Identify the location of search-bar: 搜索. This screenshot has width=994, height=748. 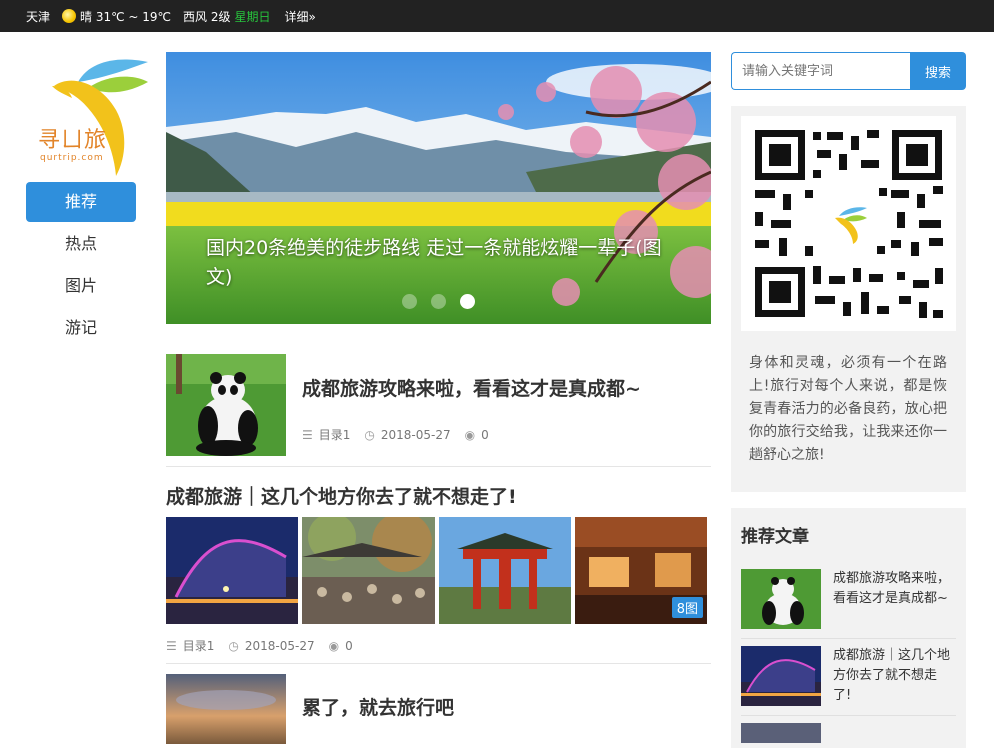
(848, 71).